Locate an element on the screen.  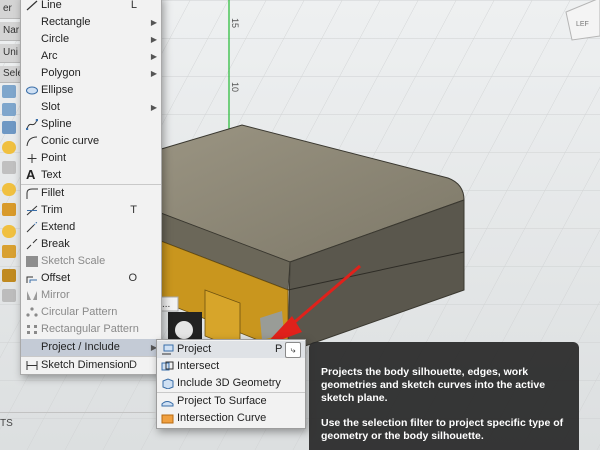
menu-item-text: A Text is located at coordinates (91, 175).